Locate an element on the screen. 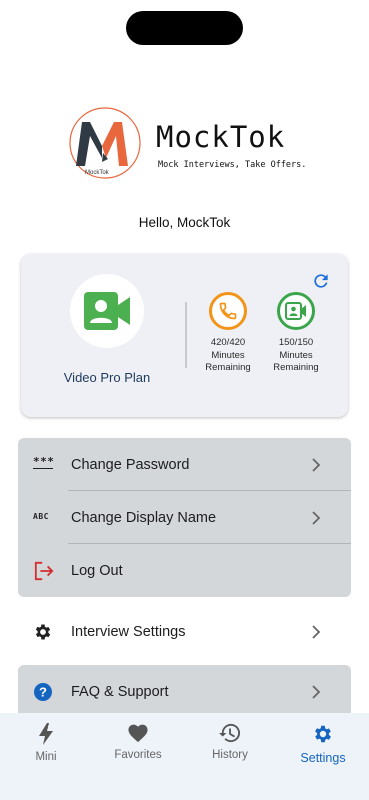  voice-minutes-stat: 420/420 Minutes Remaining is located at coordinates (228, 333).